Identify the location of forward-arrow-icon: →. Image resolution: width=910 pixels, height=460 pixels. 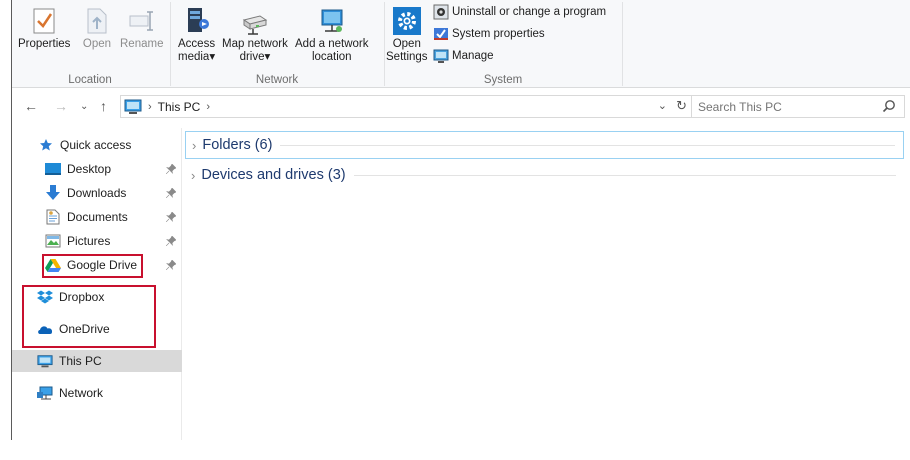
(61, 106).